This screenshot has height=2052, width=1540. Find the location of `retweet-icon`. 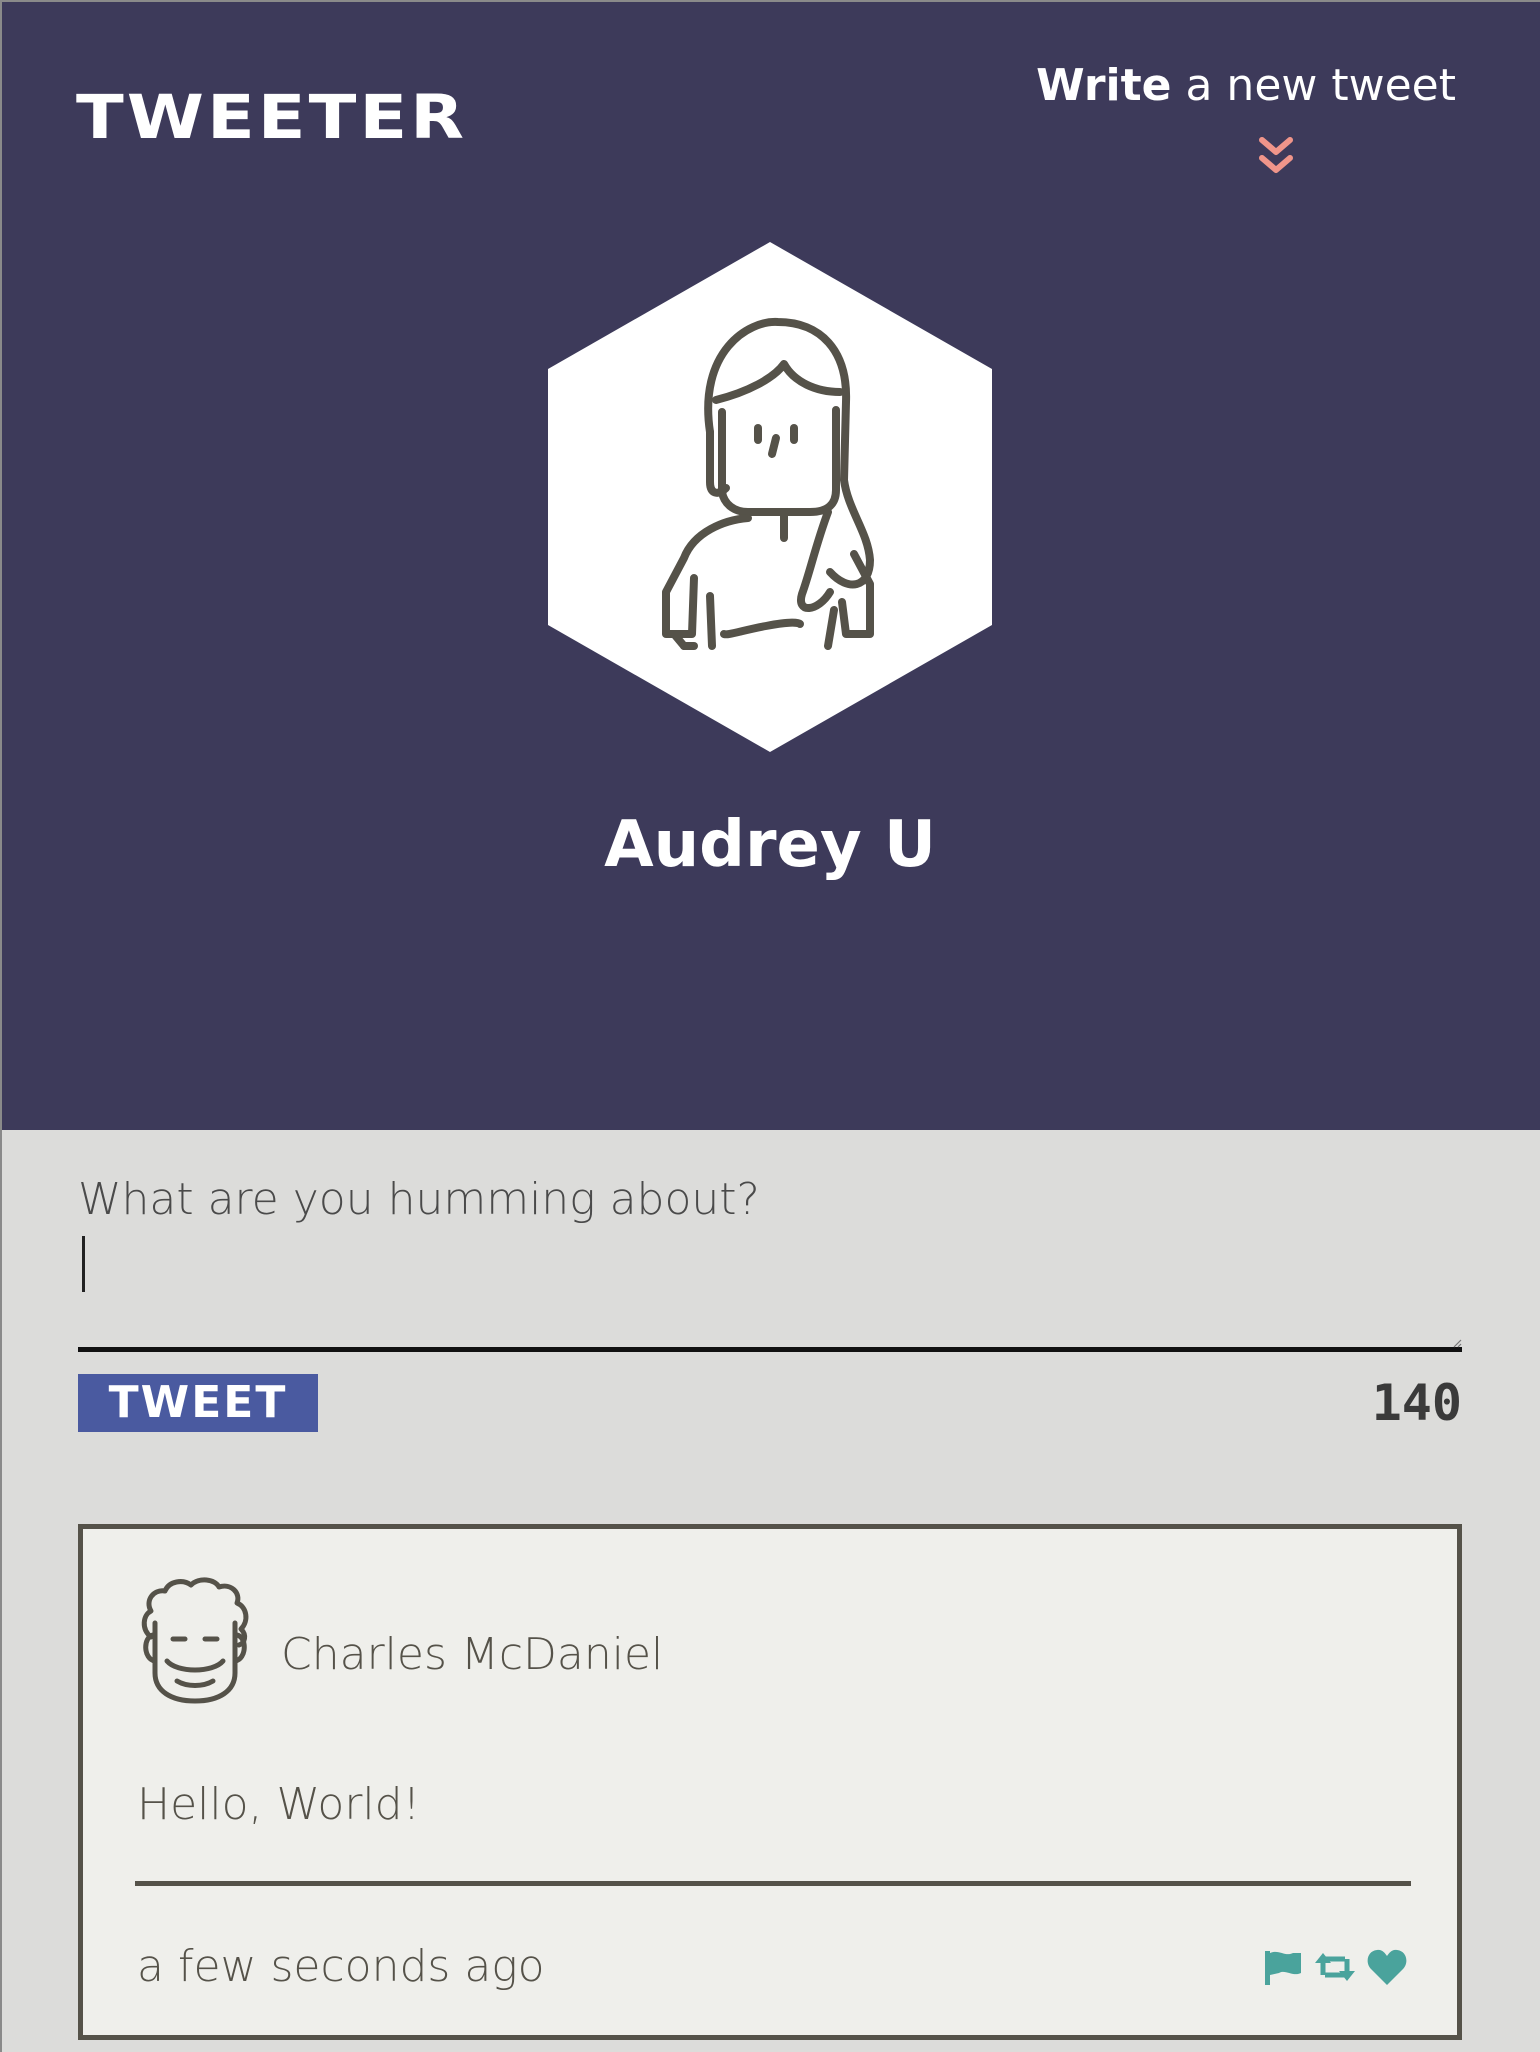

retweet-icon is located at coordinates (1335, 1967).